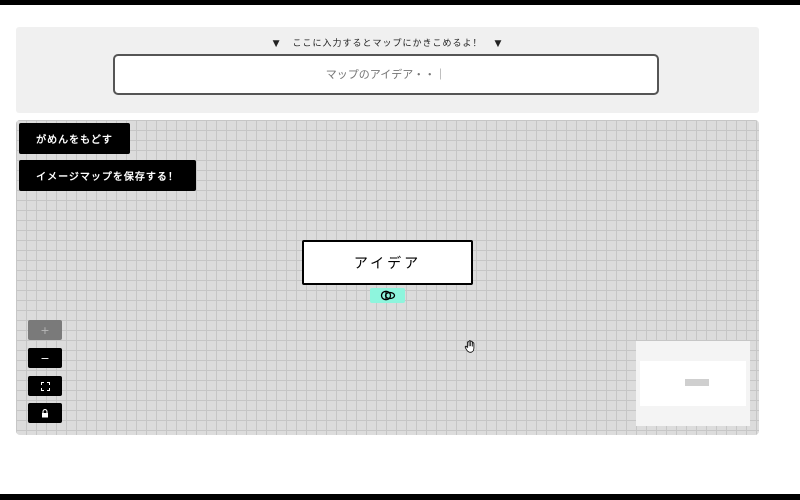 The width and height of the screenshot is (800, 500). I want to click on reset-view-button: がめんをもどす, so click(74, 138).